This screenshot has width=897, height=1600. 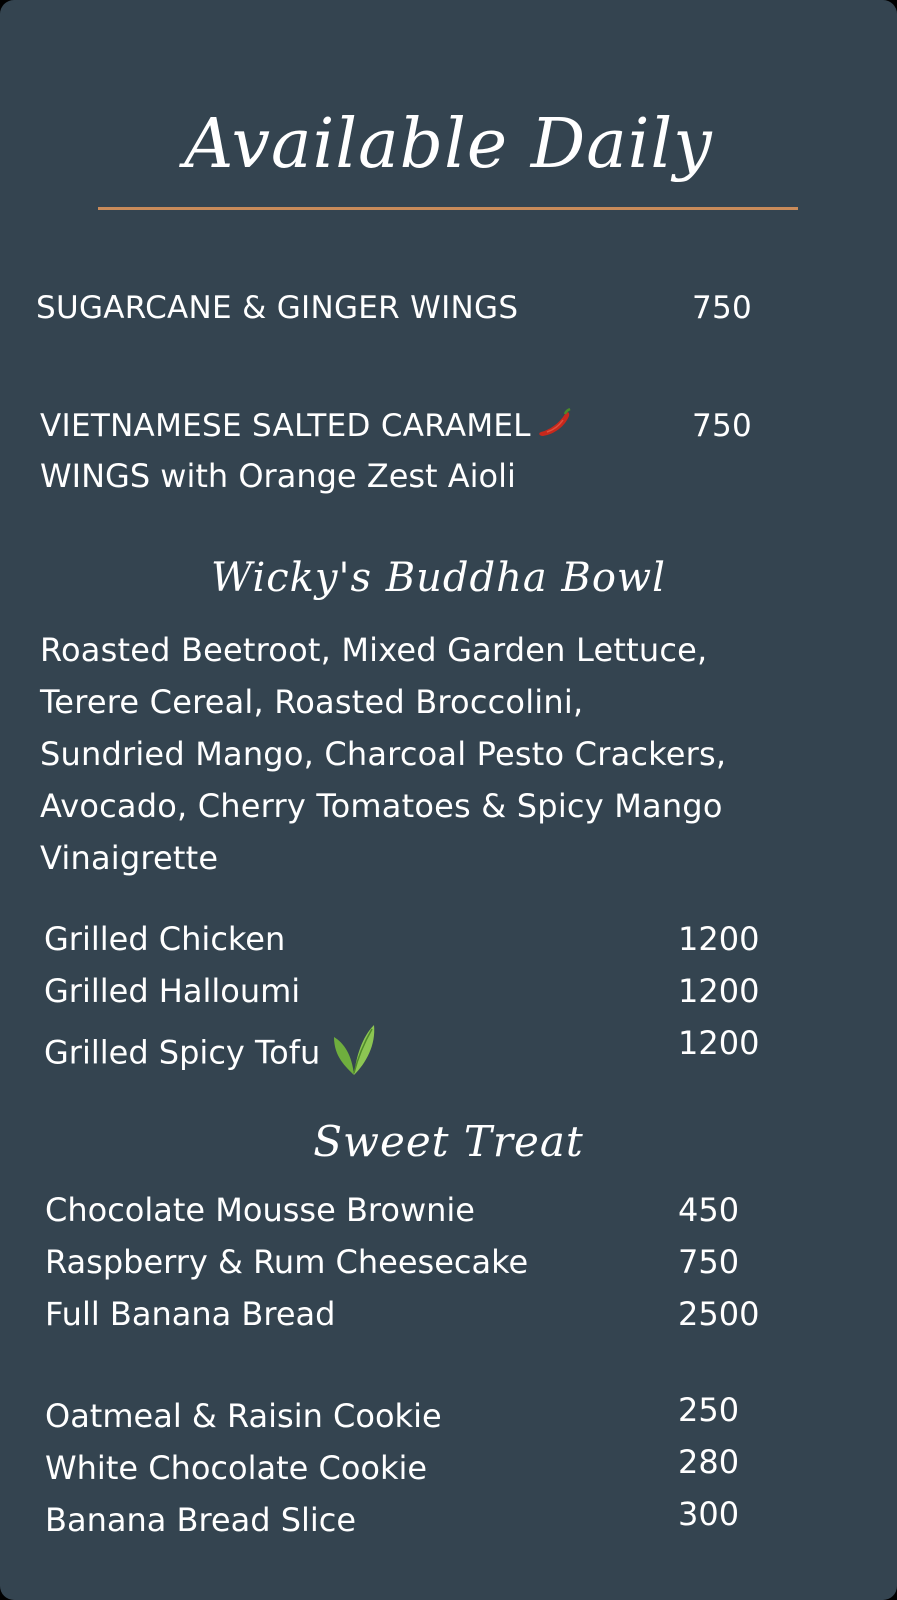 What do you see at coordinates (190, 1314) in the screenshot?
I see `item-name: Full Banana Bread` at bounding box center [190, 1314].